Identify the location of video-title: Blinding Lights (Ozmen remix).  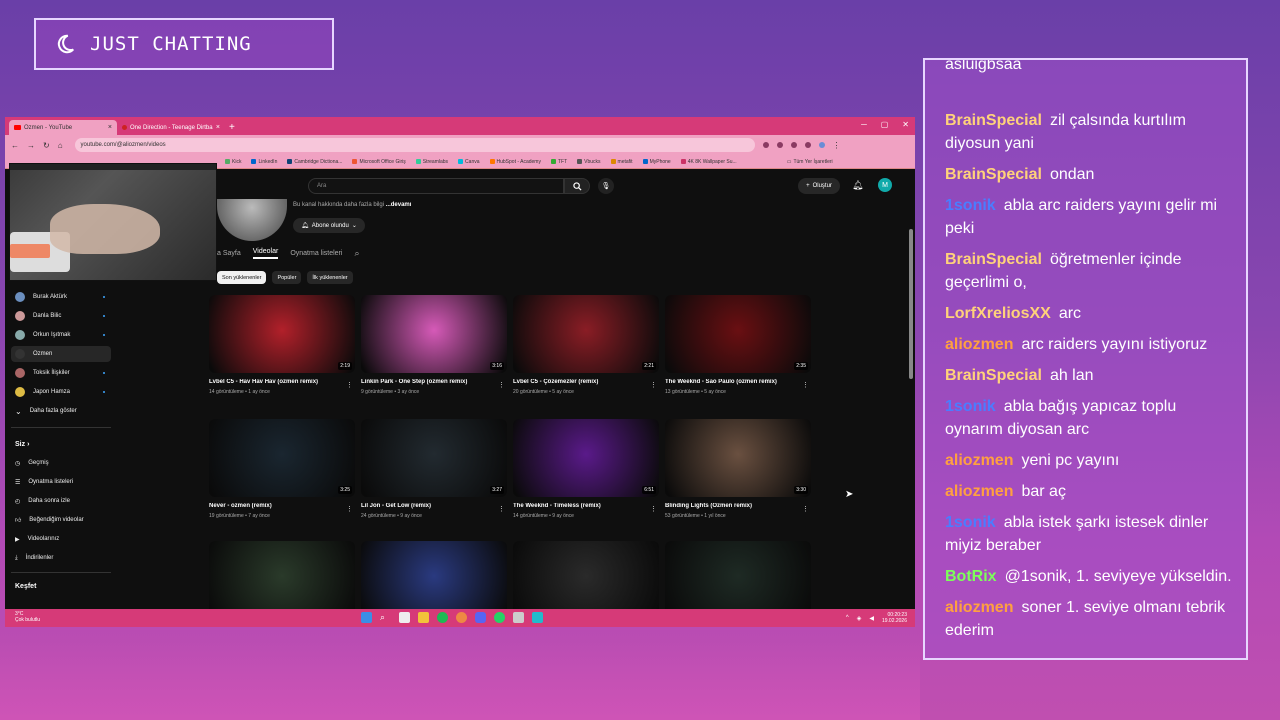
(738, 506).